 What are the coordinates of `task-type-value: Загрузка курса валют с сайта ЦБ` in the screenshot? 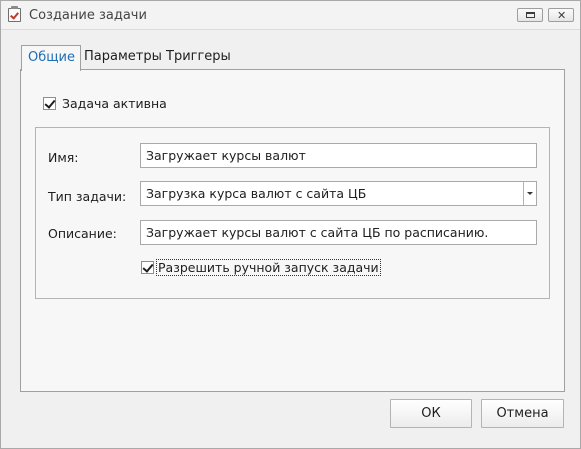 It's located at (256, 193).